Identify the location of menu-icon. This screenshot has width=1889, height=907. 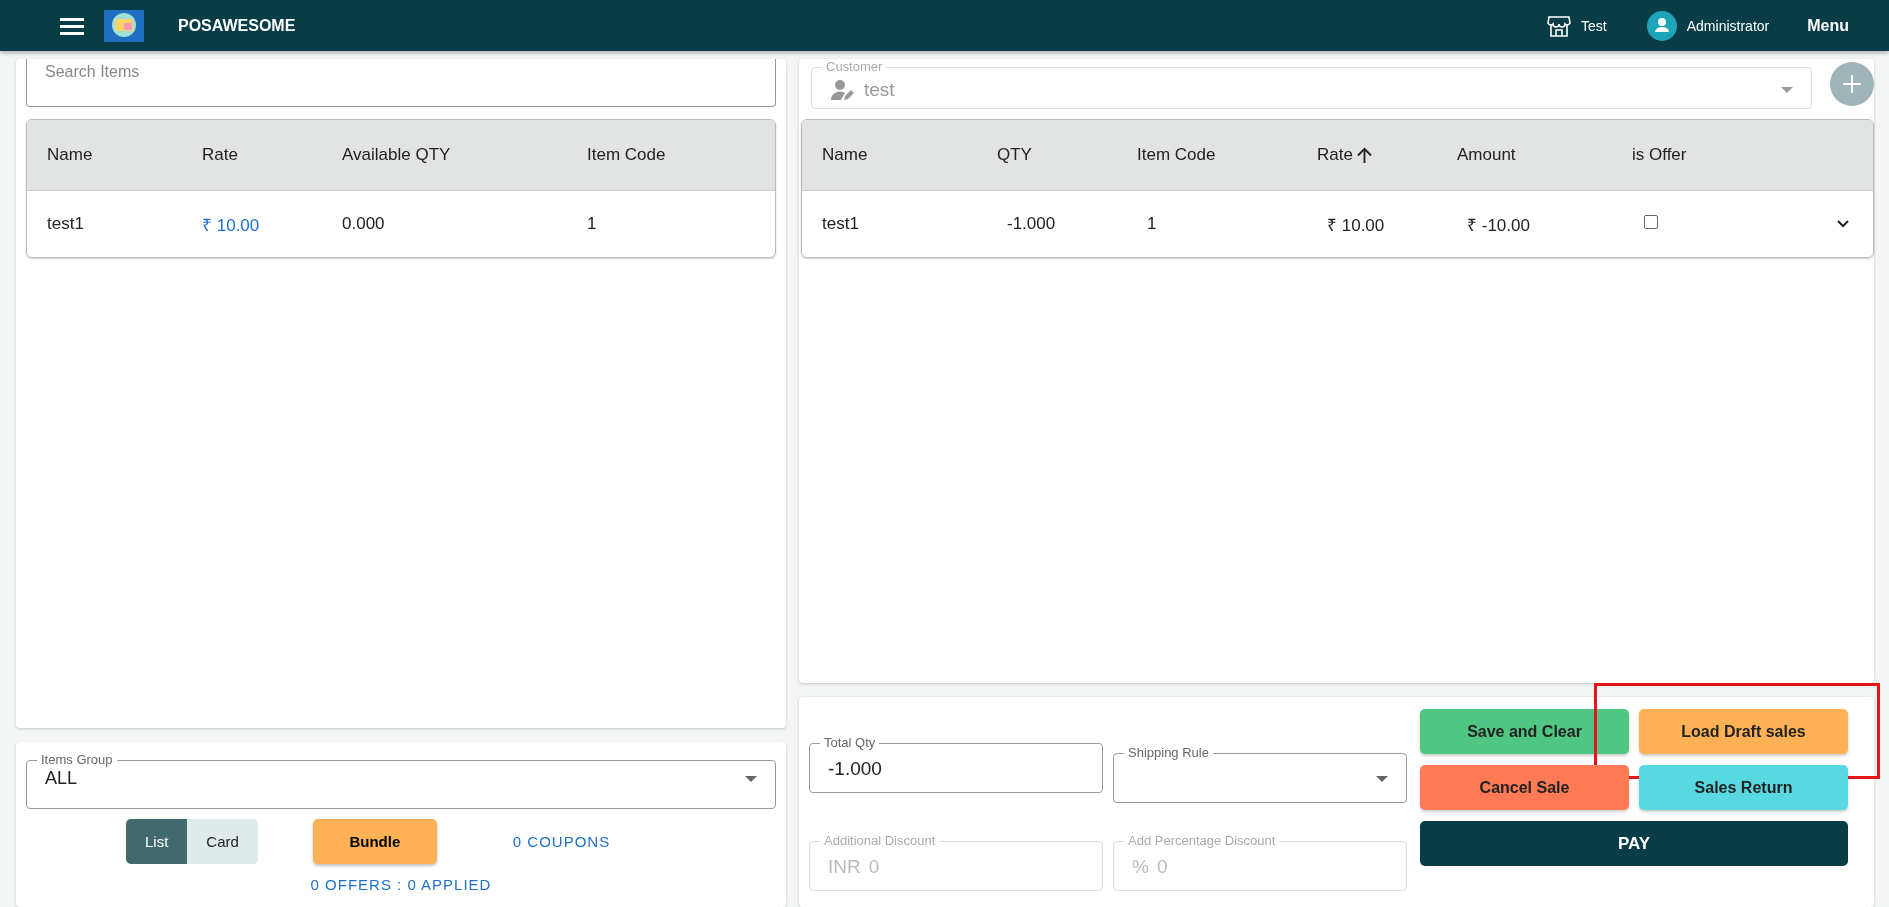
(72, 25).